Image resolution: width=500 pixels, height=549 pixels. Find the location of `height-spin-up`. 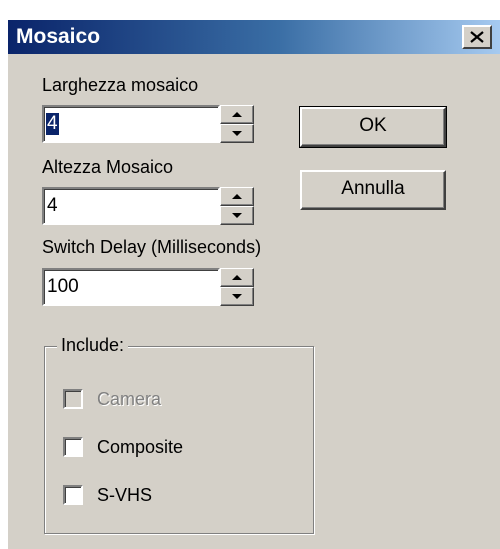

height-spin-up is located at coordinates (237, 196).